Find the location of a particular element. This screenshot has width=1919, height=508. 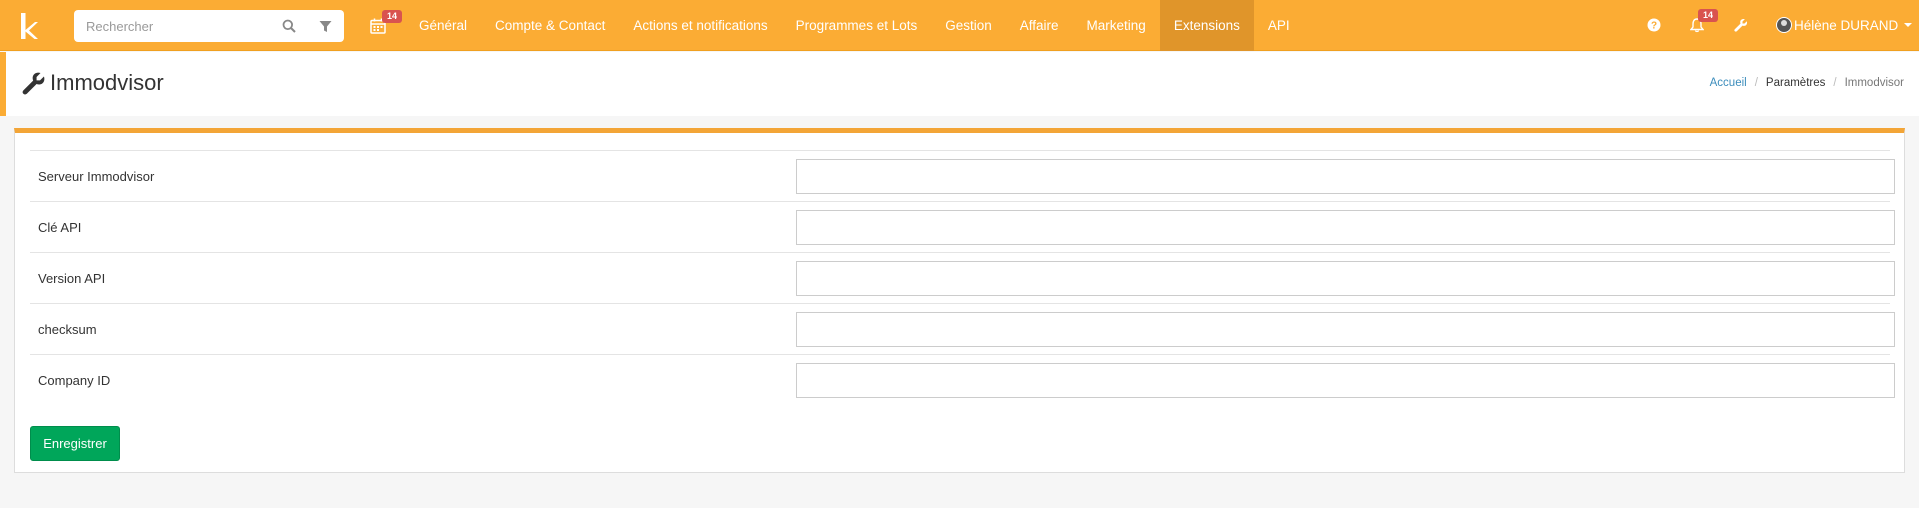

user-menu: Hélène DURAND is located at coordinates (1844, 25).